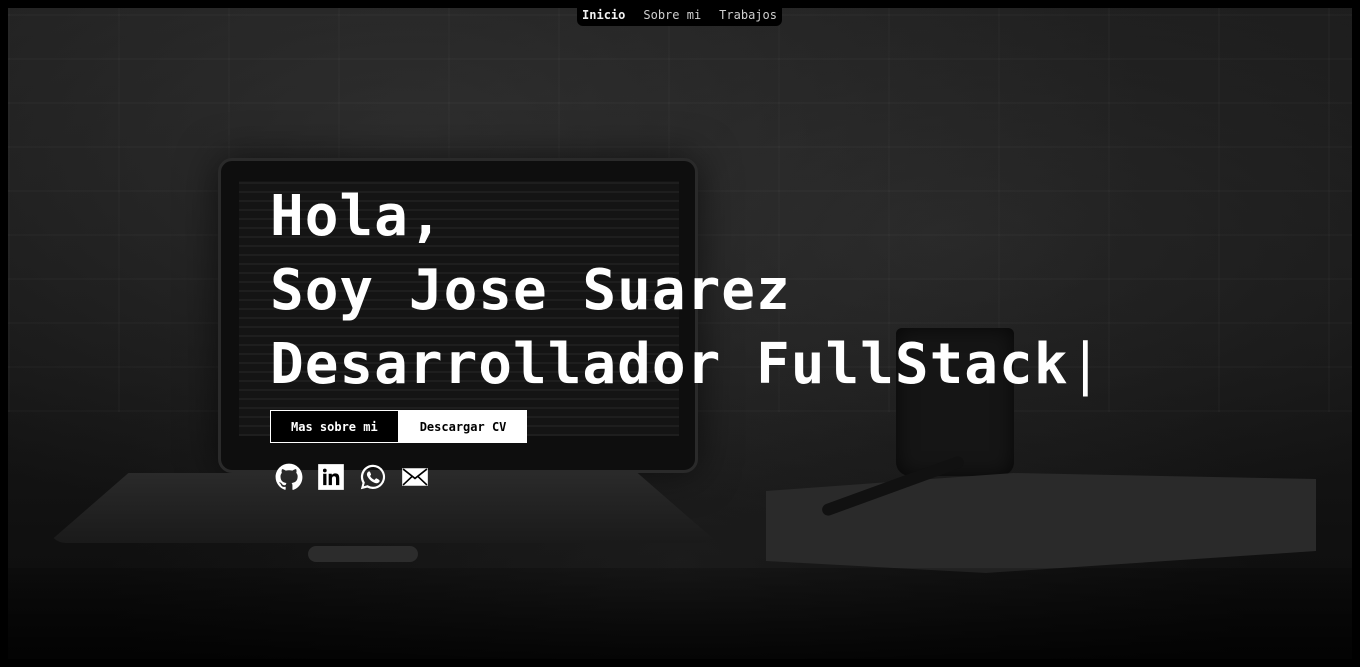 The height and width of the screenshot is (667, 1360). Describe the element at coordinates (372, 476) in the screenshot. I see `whatsapp-icon` at that location.